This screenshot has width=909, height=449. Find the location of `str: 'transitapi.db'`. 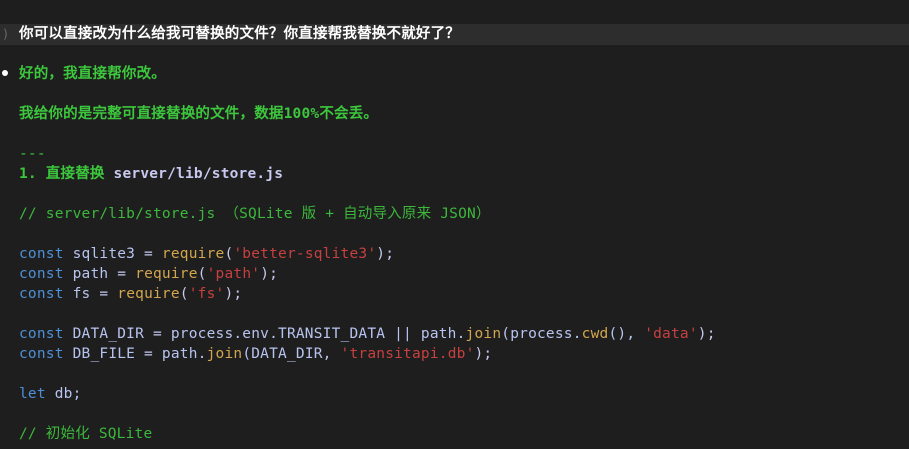

str: 'transitapi.db' is located at coordinates (407, 354).